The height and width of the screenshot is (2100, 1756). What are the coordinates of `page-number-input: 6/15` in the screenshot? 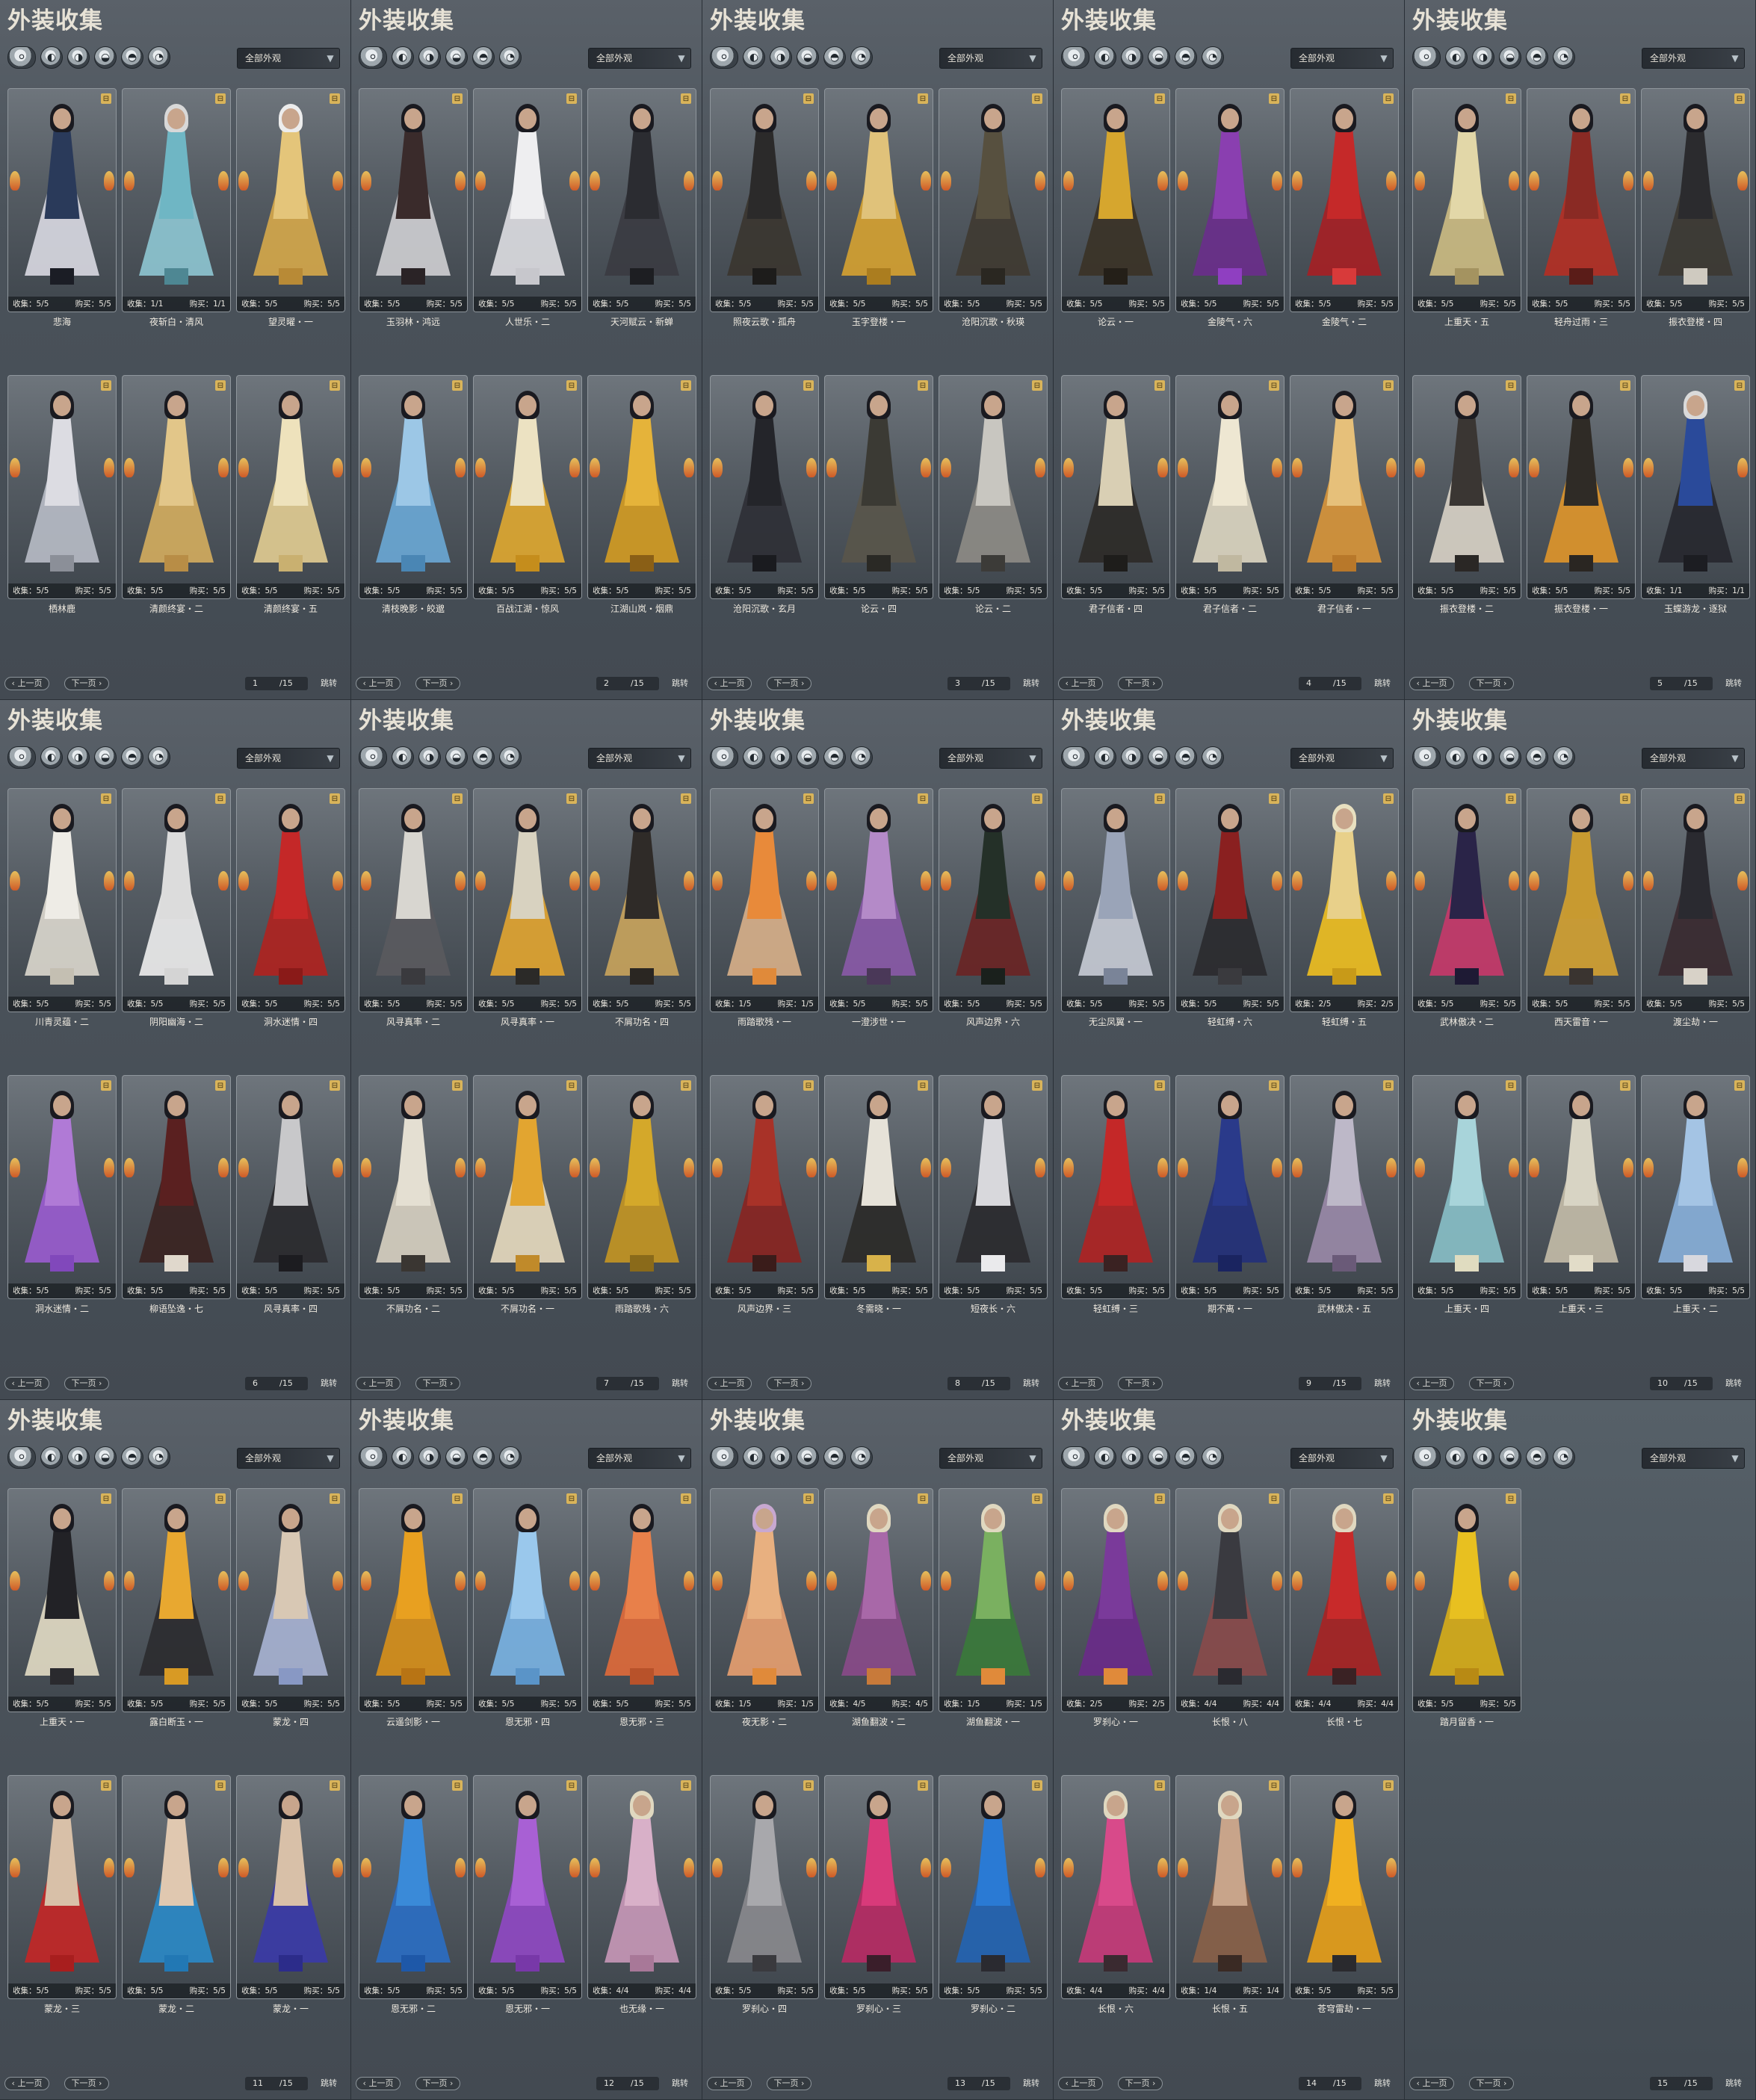 It's located at (276, 1384).